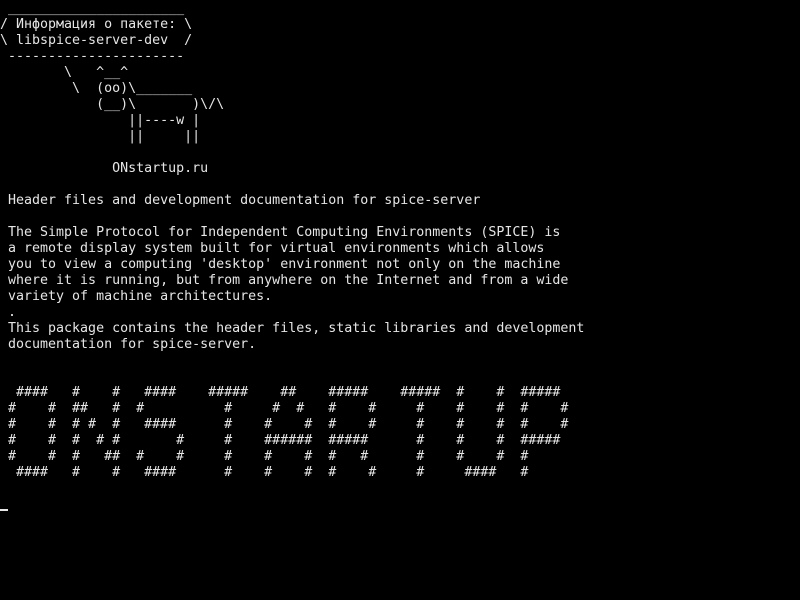  I want to click on ascii-banner-row: #### # # #### # # # # # # #### #, so click(264, 472).